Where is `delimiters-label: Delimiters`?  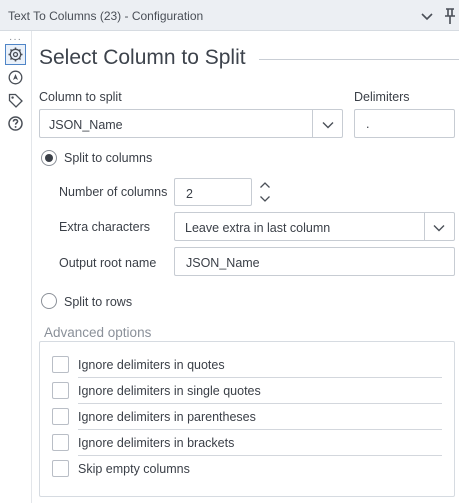 delimiters-label: Delimiters is located at coordinates (382, 97).